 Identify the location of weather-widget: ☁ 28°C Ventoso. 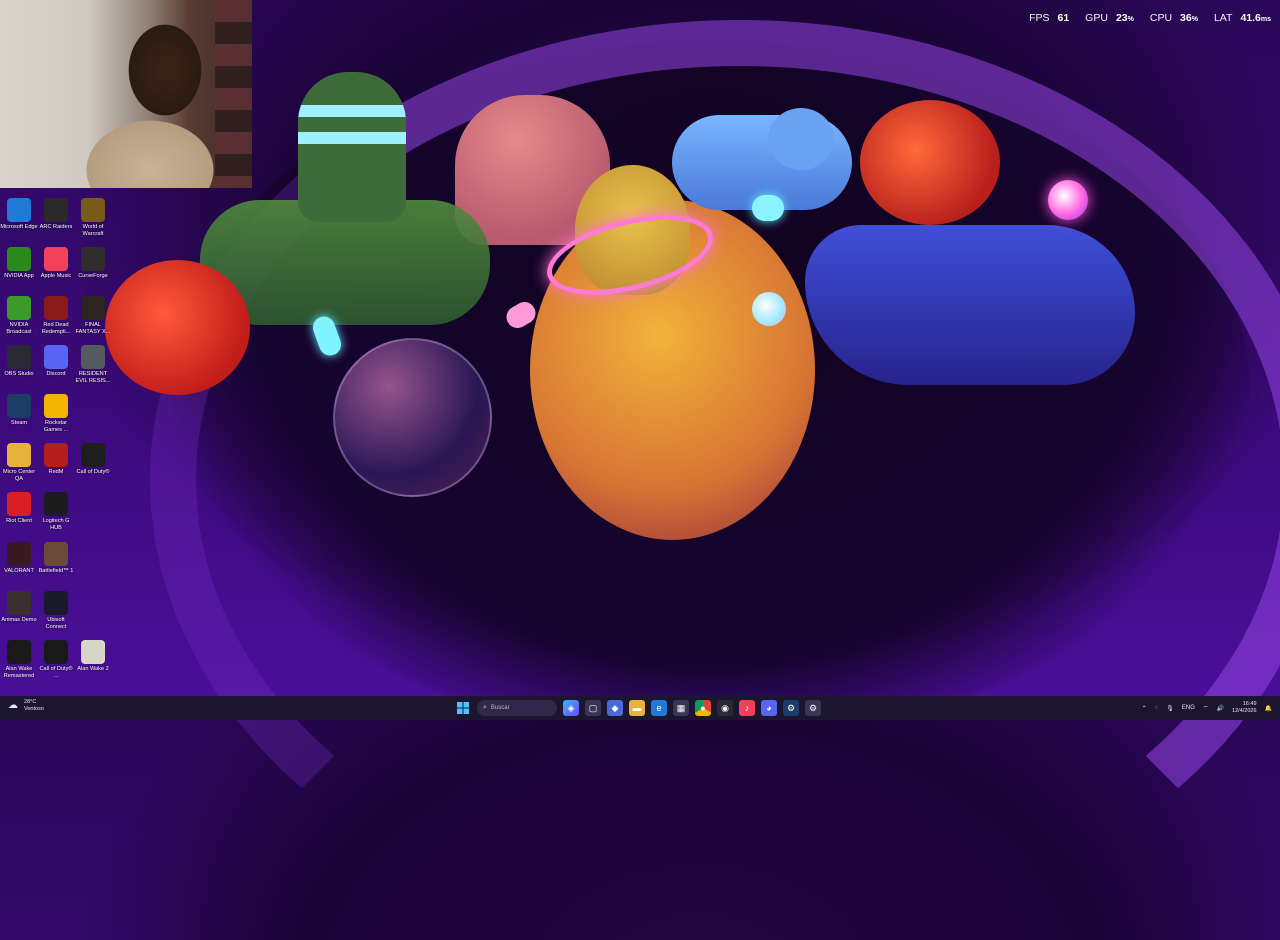
(26, 705).